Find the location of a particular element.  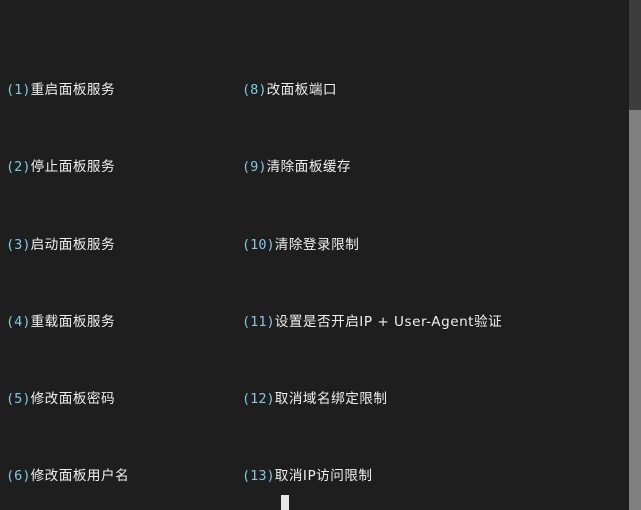

menu-item-8: (8)改面板端口 is located at coordinates (289, 90).